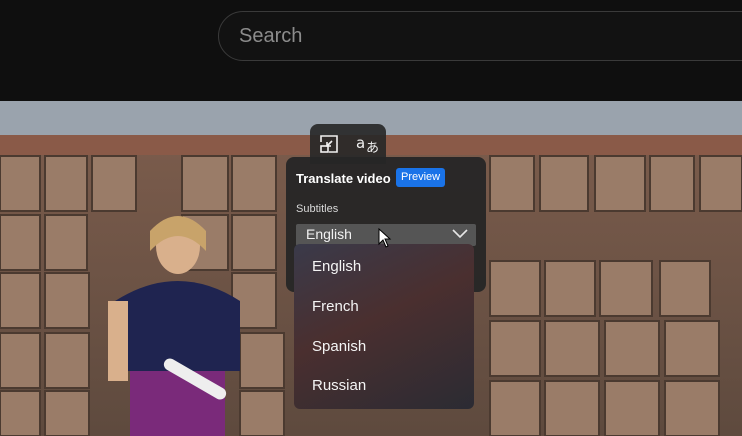 The width and height of the screenshot is (742, 436). Describe the element at coordinates (329, 144) in the screenshot. I see `pip-icon` at that location.